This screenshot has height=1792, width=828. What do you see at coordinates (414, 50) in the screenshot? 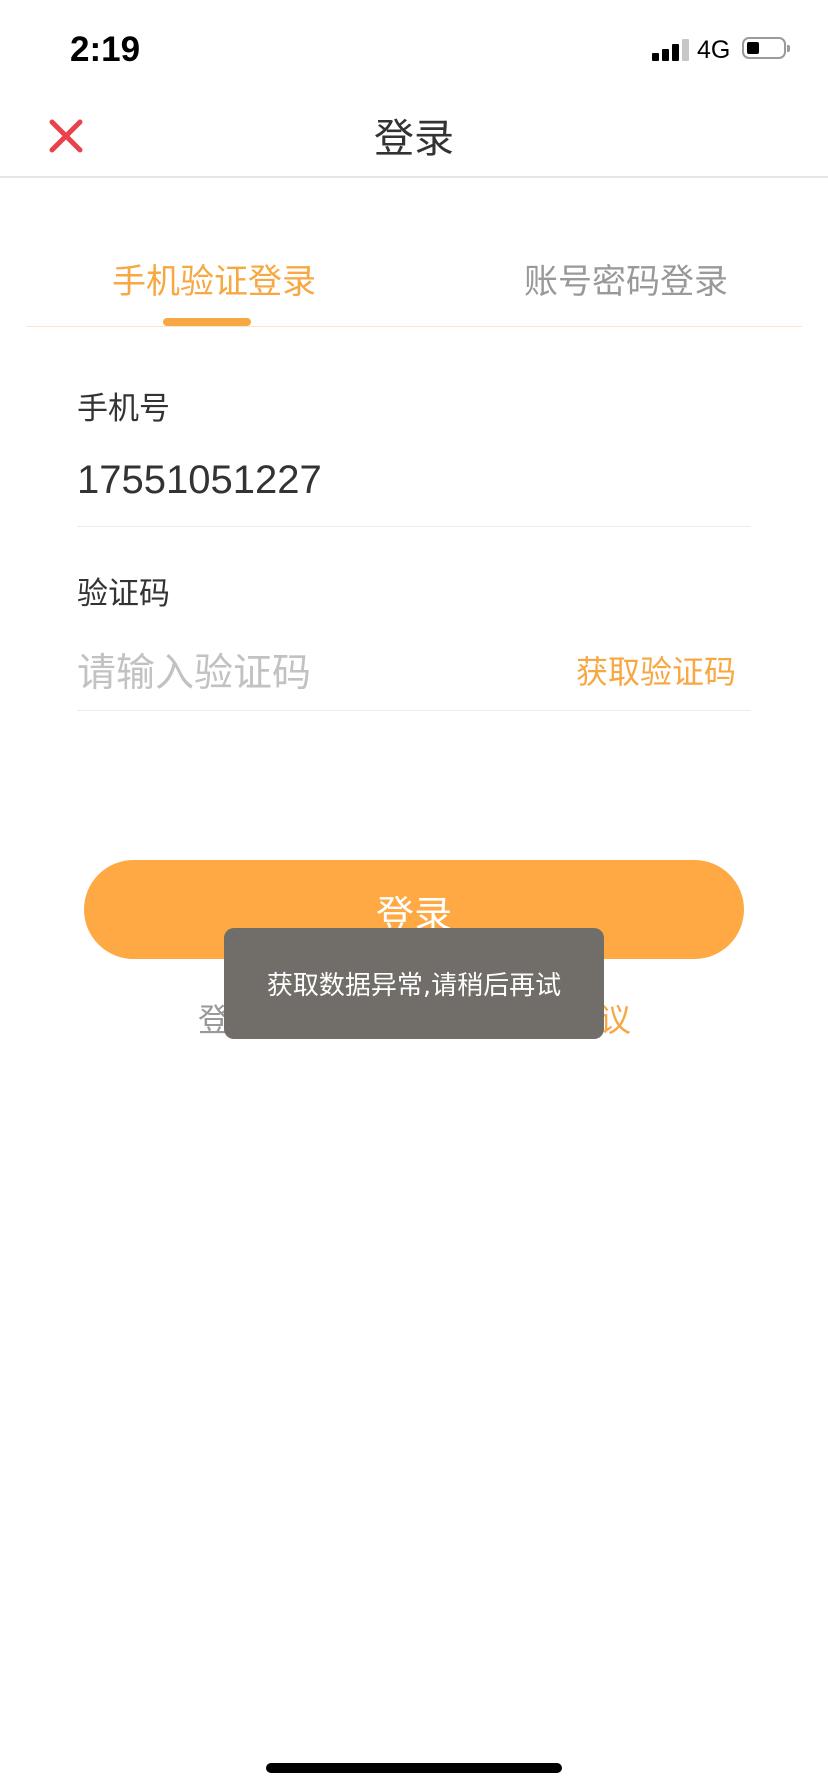
I see `status-bar: 2:19 4G` at bounding box center [414, 50].